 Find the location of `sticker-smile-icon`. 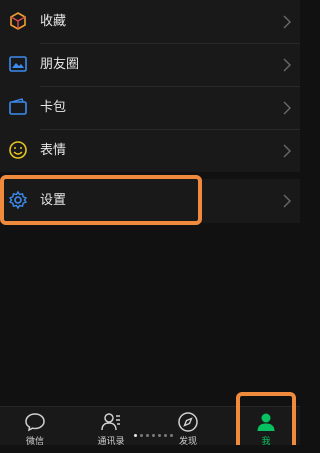

sticker-smile-icon is located at coordinates (18, 150).